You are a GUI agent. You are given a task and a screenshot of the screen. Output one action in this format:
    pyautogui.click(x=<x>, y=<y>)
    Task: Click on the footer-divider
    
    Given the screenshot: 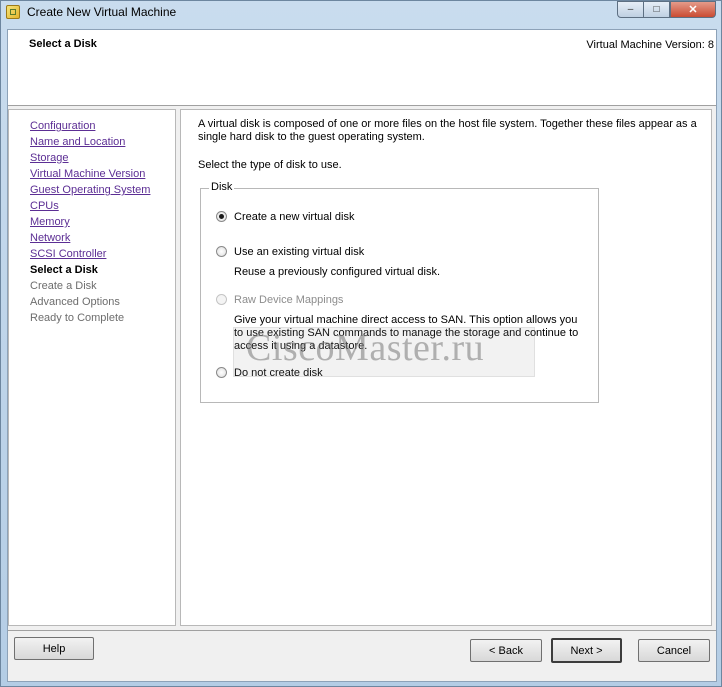 What is the action you would take?
    pyautogui.click(x=362, y=630)
    